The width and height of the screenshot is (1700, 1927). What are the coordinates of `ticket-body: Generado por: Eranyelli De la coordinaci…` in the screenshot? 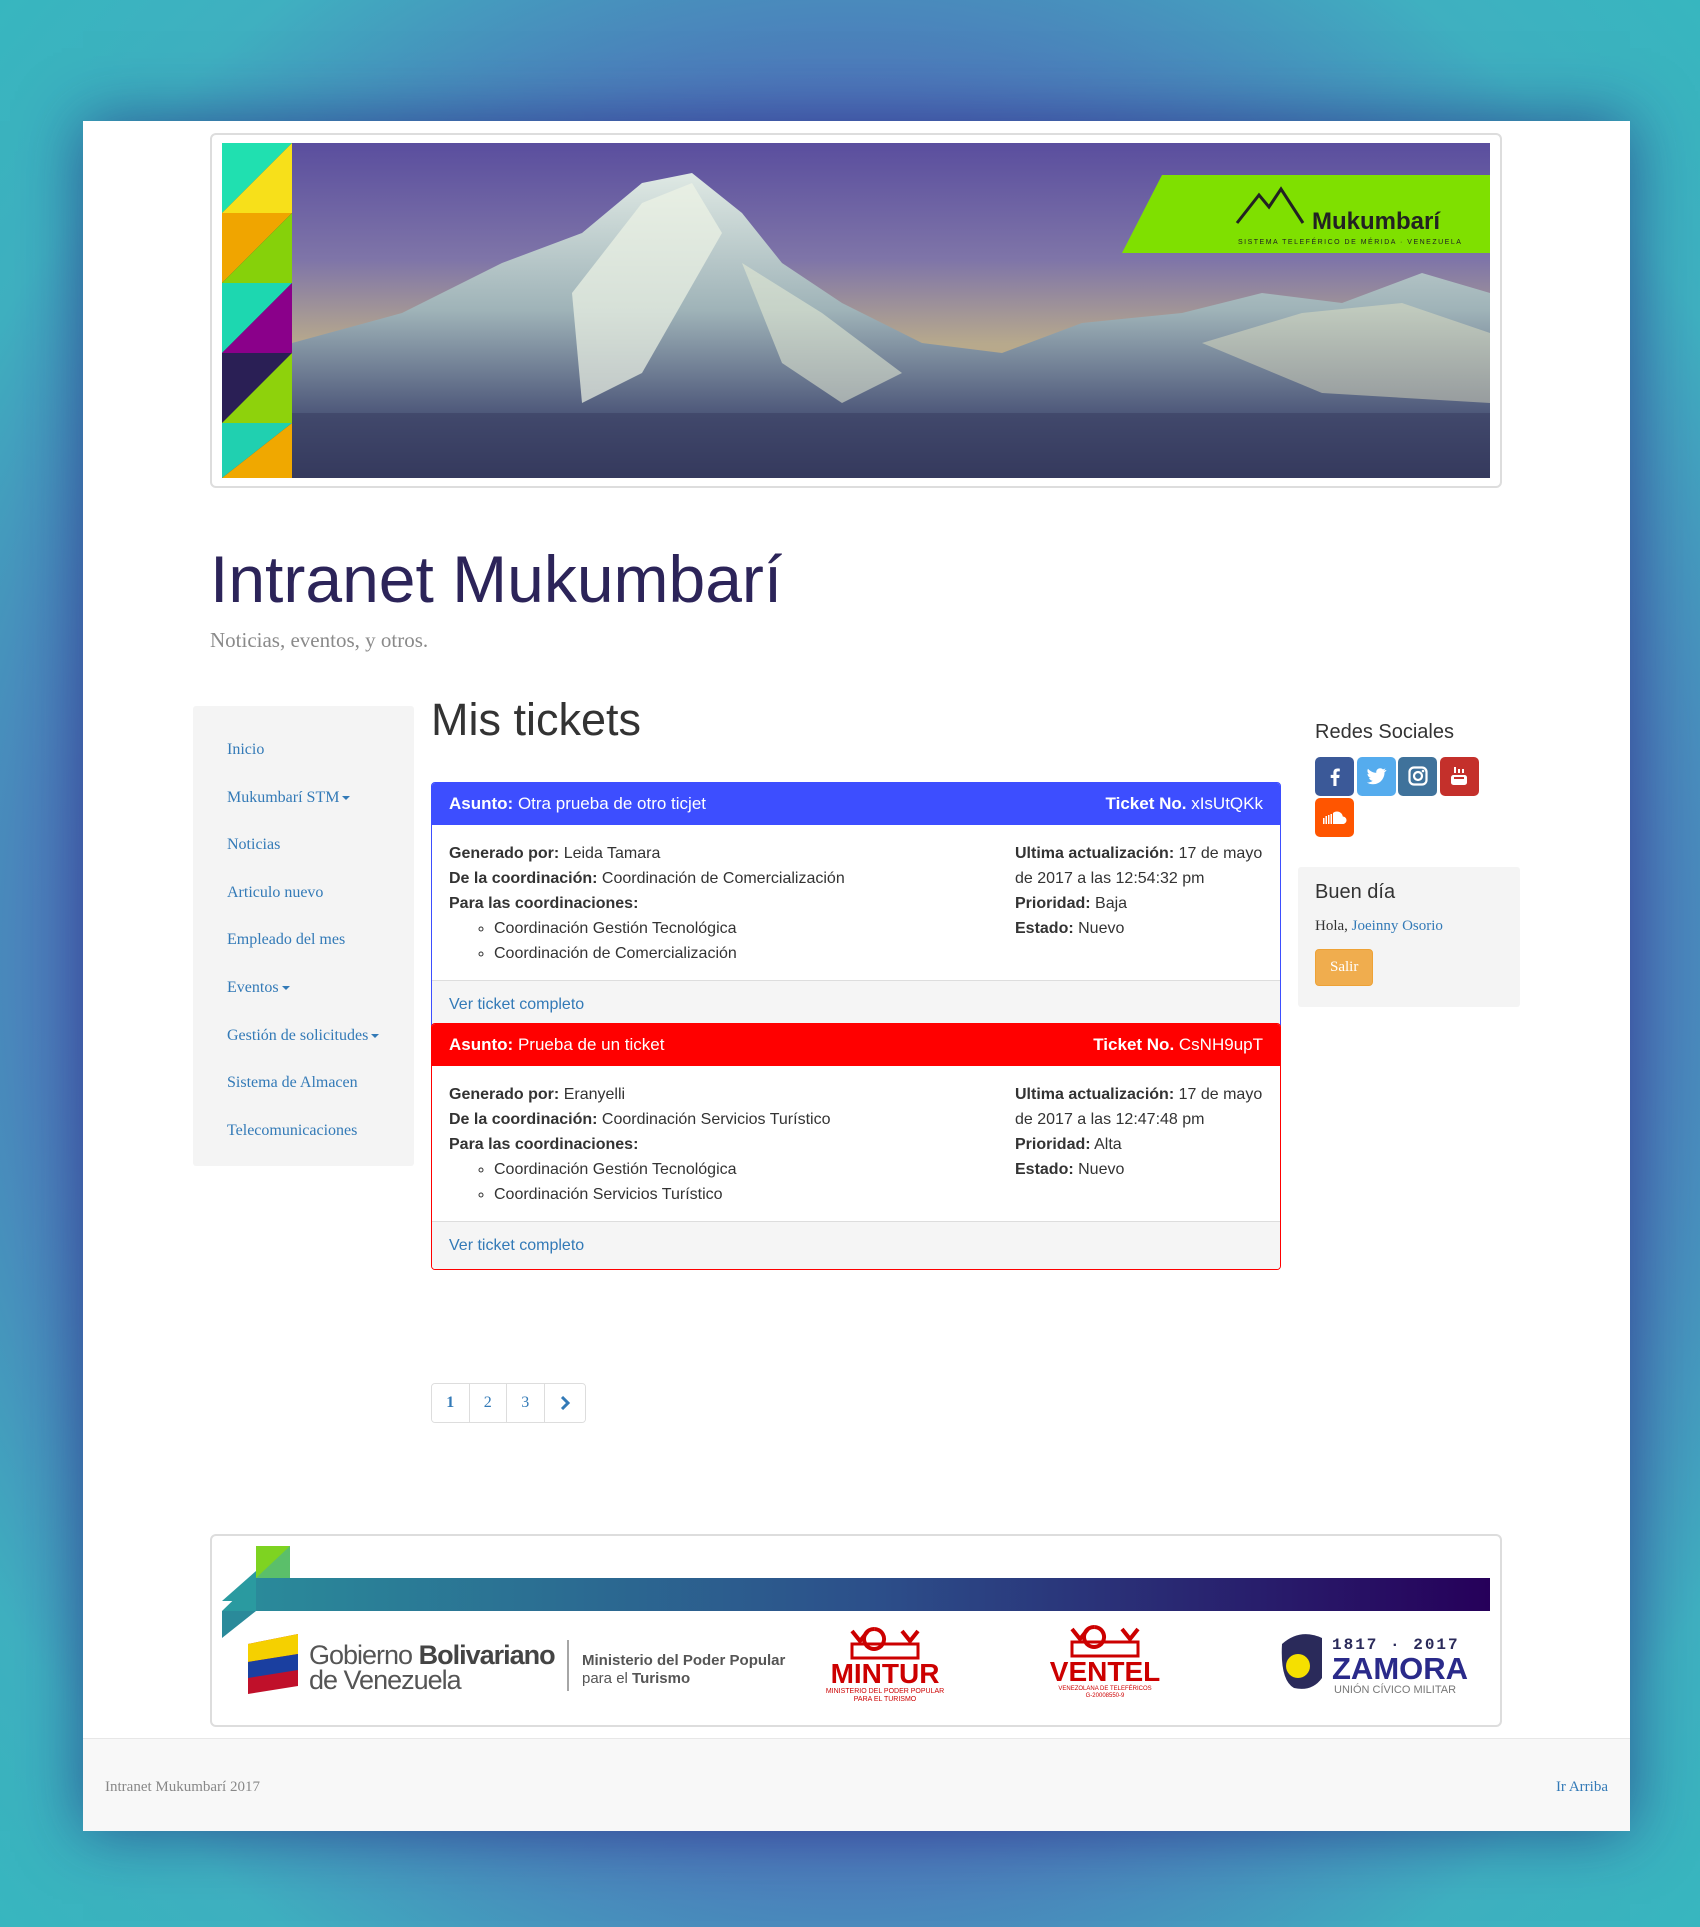 It's located at (856, 1143).